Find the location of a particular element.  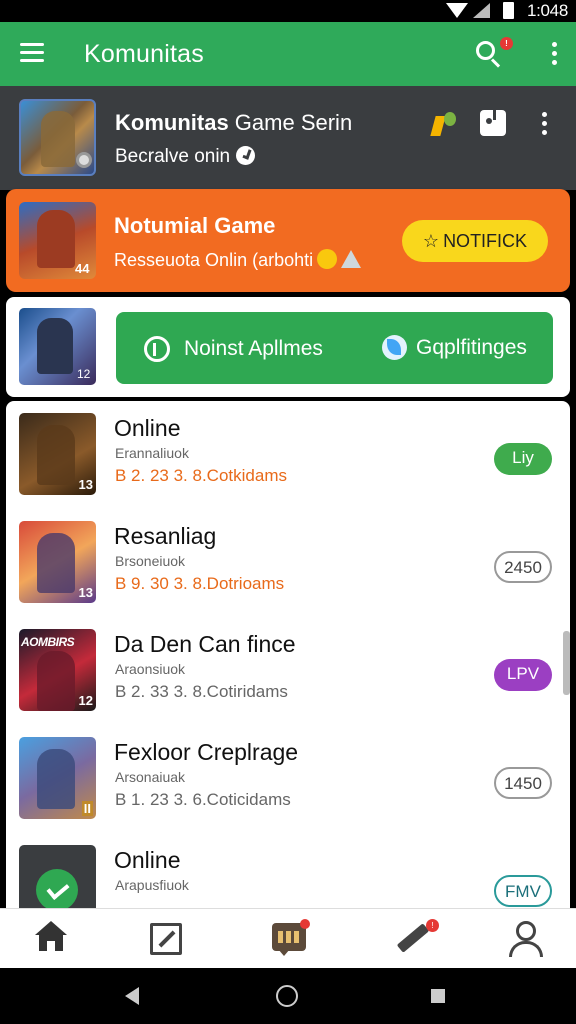

promo-subtitle-text: Resseuota Onlin (arbohti is located at coordinates (214, 260).